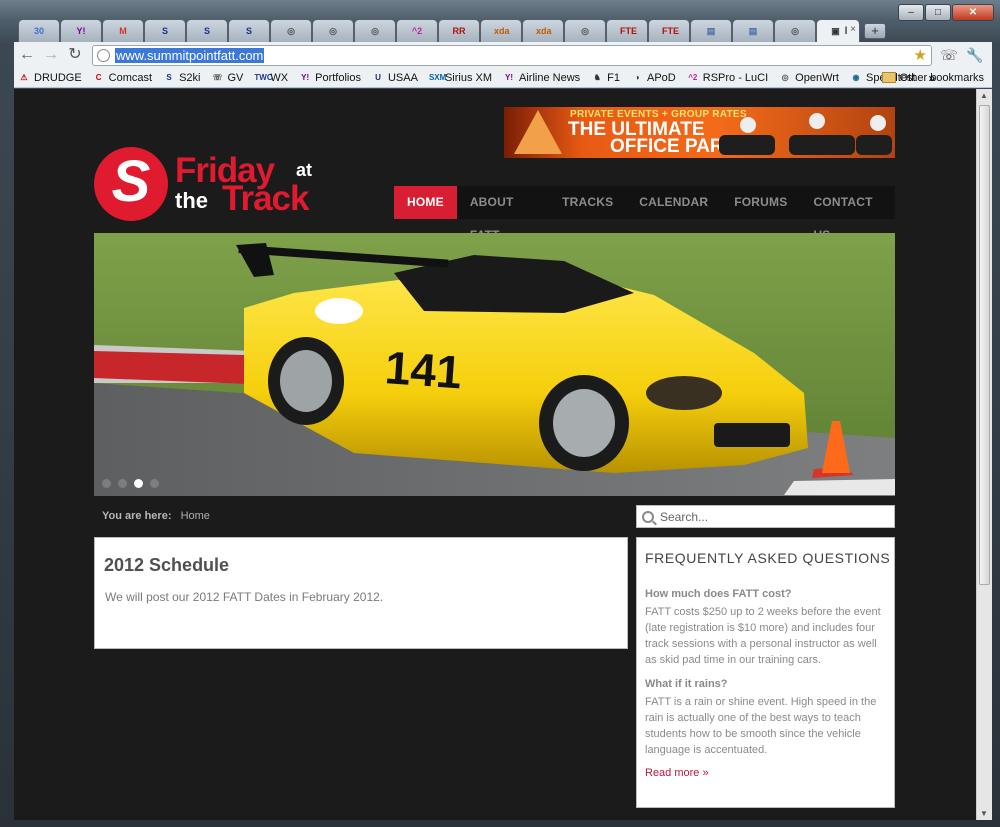  What do you see at coordinates (395, 78) in the screenshot?
I see `bookmark-item: U USAA` at bounding box center [395, 78].